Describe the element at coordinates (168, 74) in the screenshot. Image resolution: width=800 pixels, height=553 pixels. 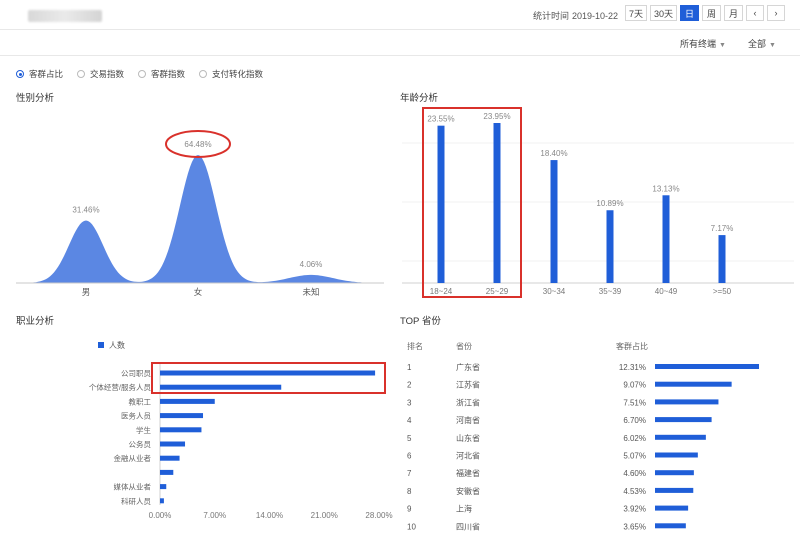
I see `radio-label: 客群指数` at that location.